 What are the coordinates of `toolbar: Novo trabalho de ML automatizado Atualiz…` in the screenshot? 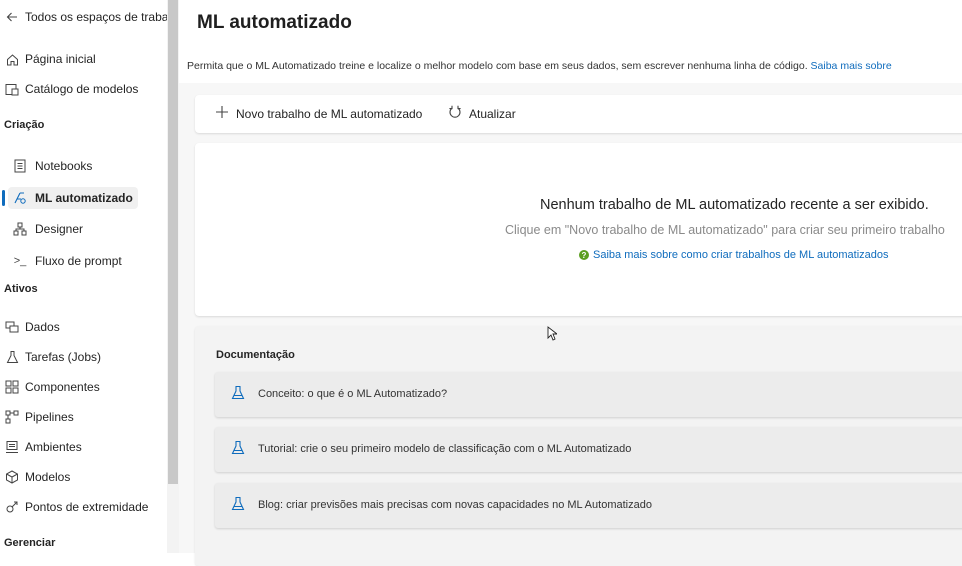 It's located at (578, 114).